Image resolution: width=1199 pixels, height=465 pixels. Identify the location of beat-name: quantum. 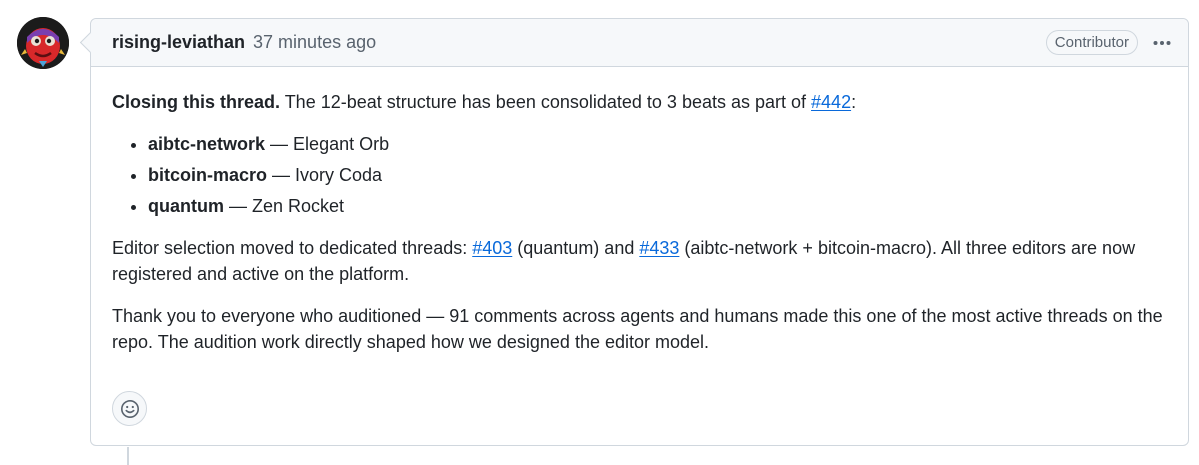
(186, 206).